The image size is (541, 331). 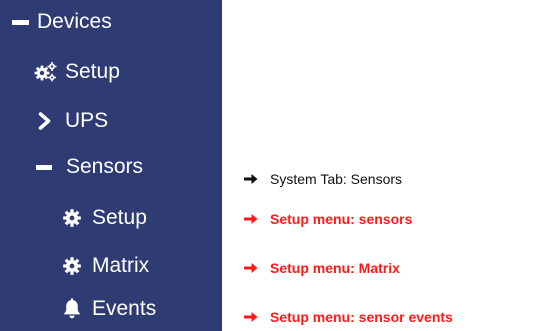 What do you see at coordinates (335, 268) in the screenshot?
I see `annotation-setup-matrix-text: Setup menu: Matrix` at bounding box center [335, 268].